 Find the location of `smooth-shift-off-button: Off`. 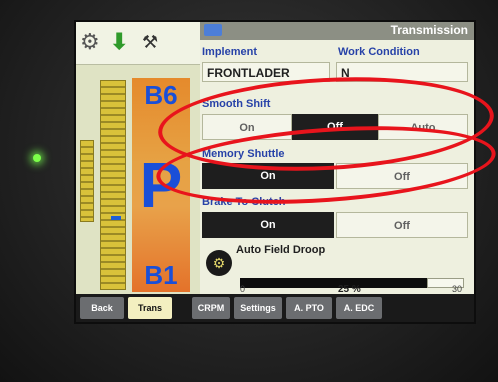

smooth-shift-off-button: Off is located at coordinates (335, 127).